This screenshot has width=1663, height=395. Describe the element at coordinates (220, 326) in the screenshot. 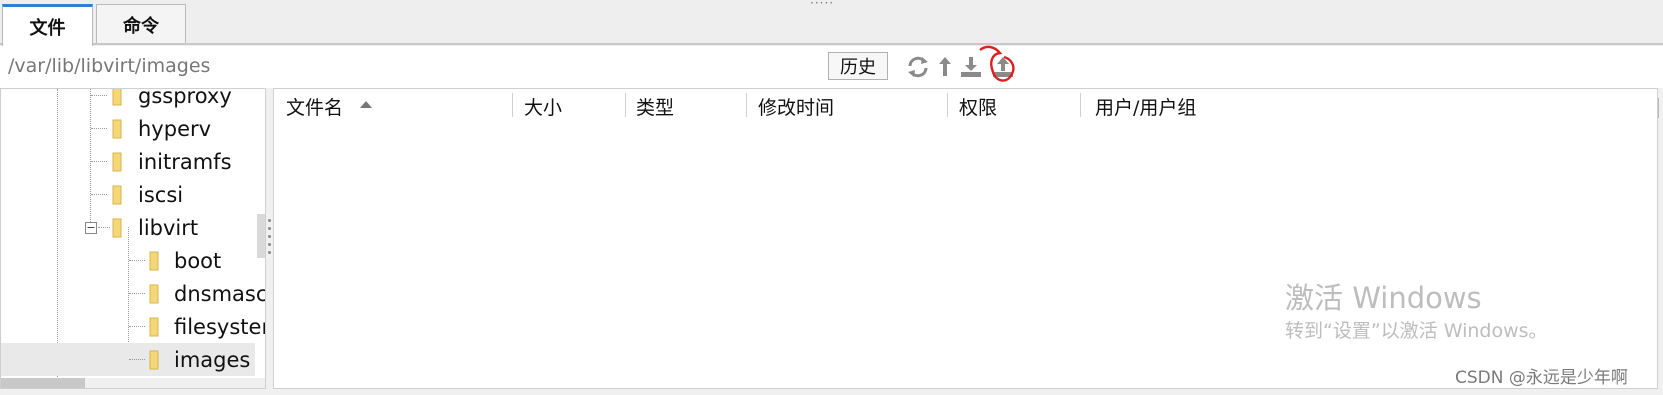

I see `tree-item-label: filesyster` at that location.